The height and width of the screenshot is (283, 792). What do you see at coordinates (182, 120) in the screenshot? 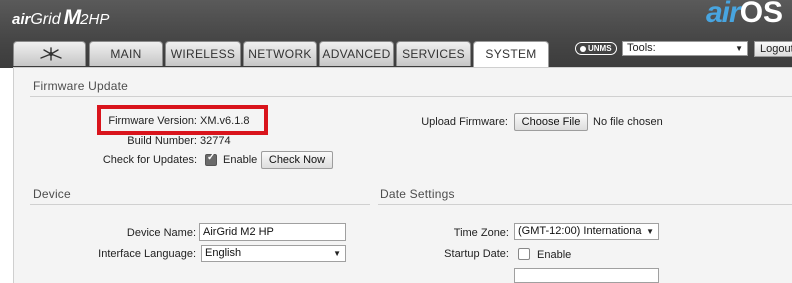
I see `firmware-version-highlight` at bounding box center [182, 120].